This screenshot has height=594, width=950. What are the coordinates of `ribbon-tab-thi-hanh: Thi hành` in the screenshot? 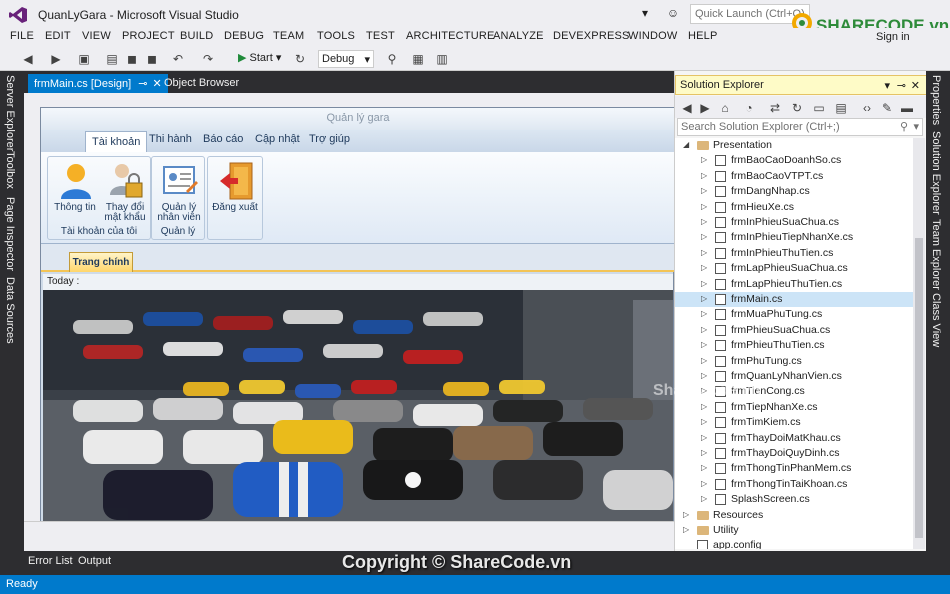 It's located at (170, 139).